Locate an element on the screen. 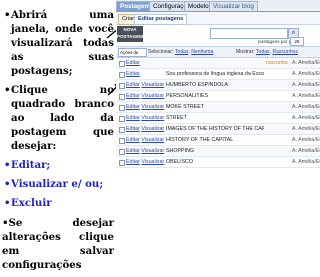  filter-controls: Mostrar: Todas, Rascunhos is located at coordinates (267, 52).